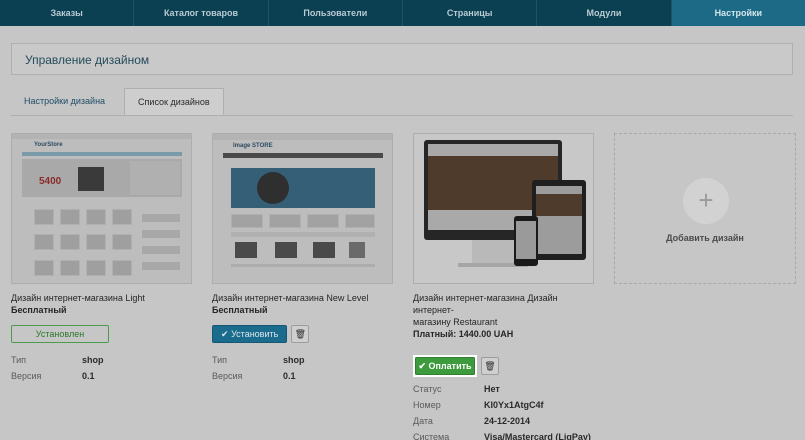 The width and height of the screenshot is (805, 440). What do you see at coordinates (174, 101) in the screenshot?
I see `tab-design-list: Список дизайнов` at bounding box center [174, 101].